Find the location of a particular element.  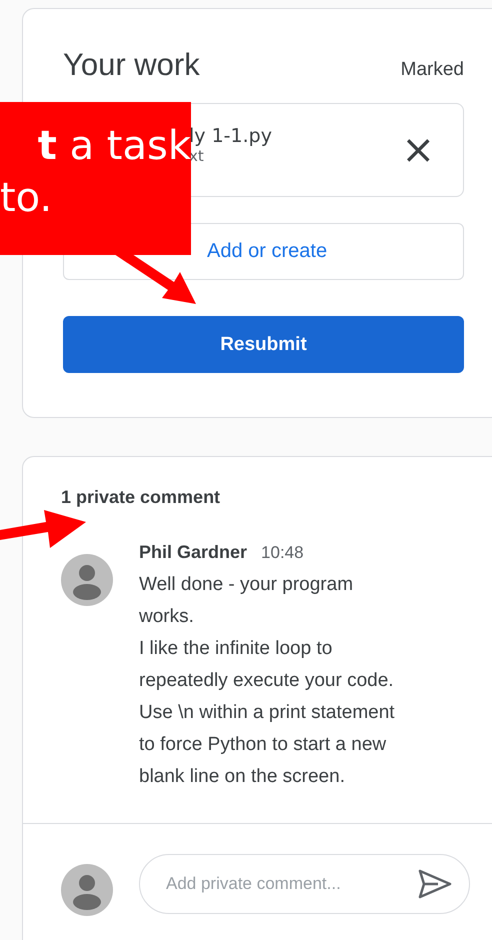

card-title: Your work is located at coordinates (131, 65).